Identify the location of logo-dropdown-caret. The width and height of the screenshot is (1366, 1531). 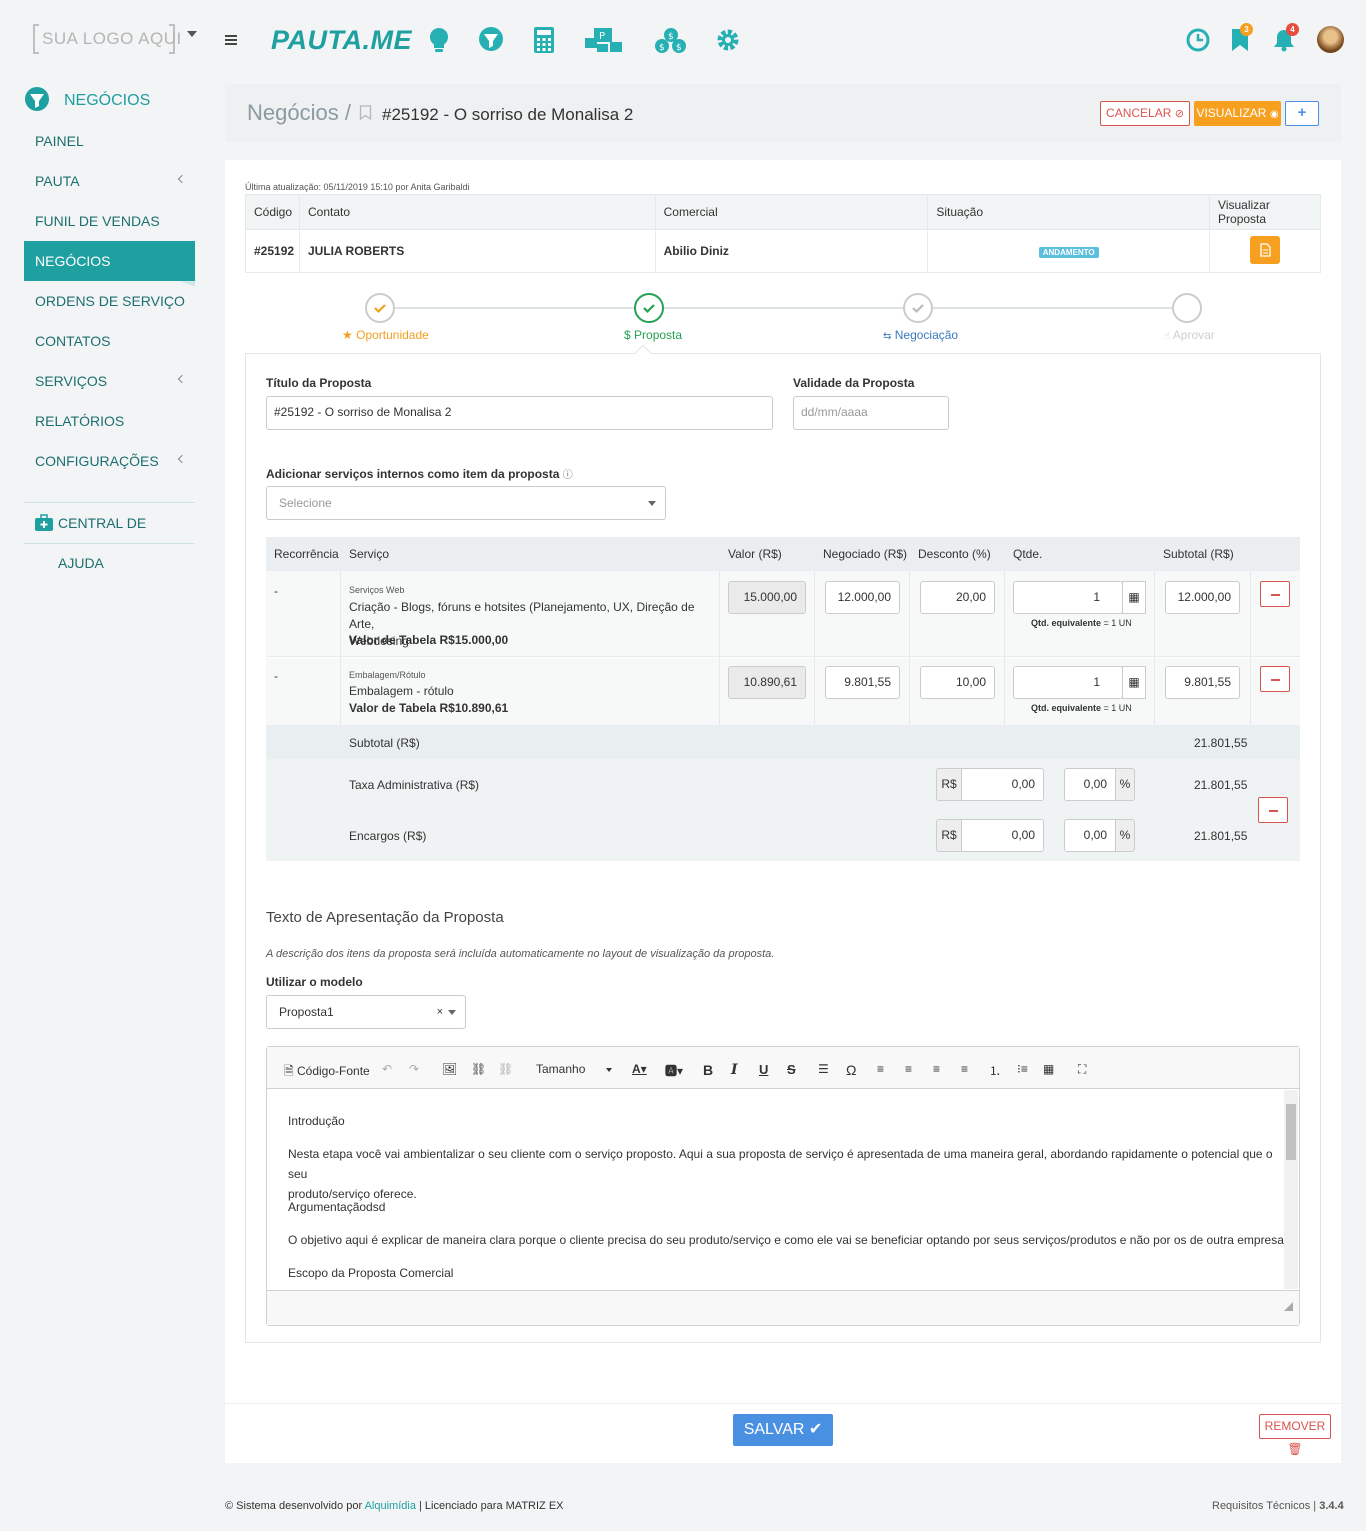
(192, 34).